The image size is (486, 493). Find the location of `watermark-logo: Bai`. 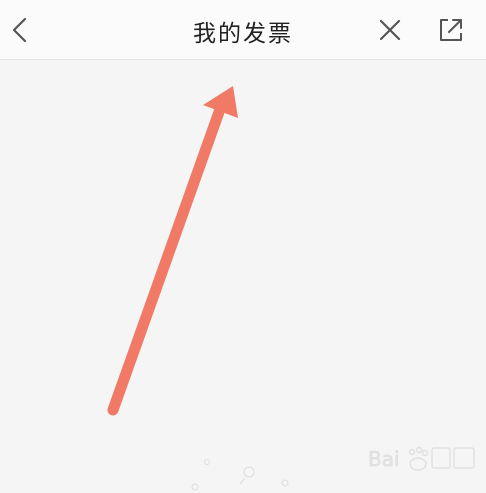

watermark-logo: Bai is located at coordinates (421, 459).